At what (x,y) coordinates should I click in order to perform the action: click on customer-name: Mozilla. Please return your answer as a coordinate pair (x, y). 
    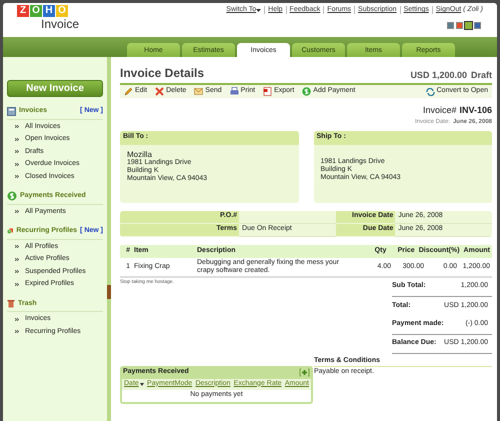
    Looking at the image, I should click on (139, 154).